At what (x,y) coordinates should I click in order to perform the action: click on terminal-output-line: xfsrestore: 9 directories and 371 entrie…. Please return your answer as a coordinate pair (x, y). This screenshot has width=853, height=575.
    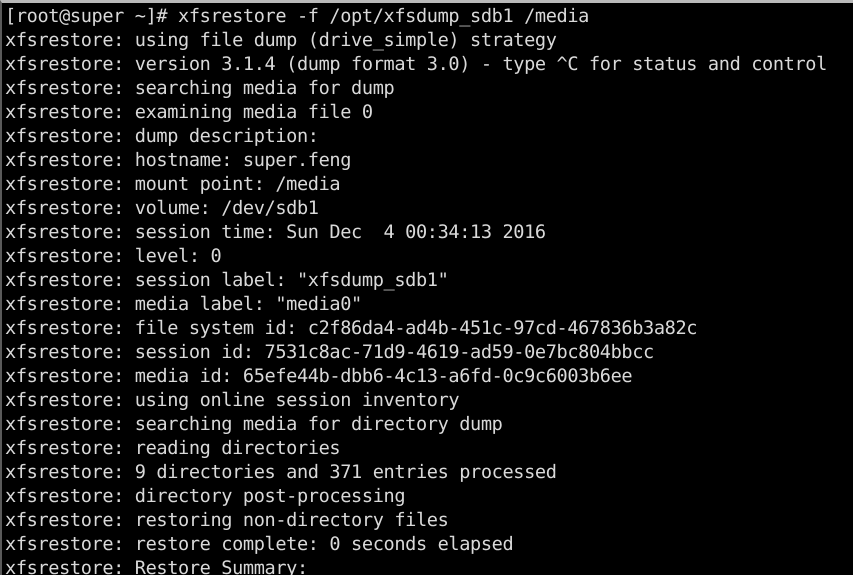
    Looking at the image, I should click on (281, 472).